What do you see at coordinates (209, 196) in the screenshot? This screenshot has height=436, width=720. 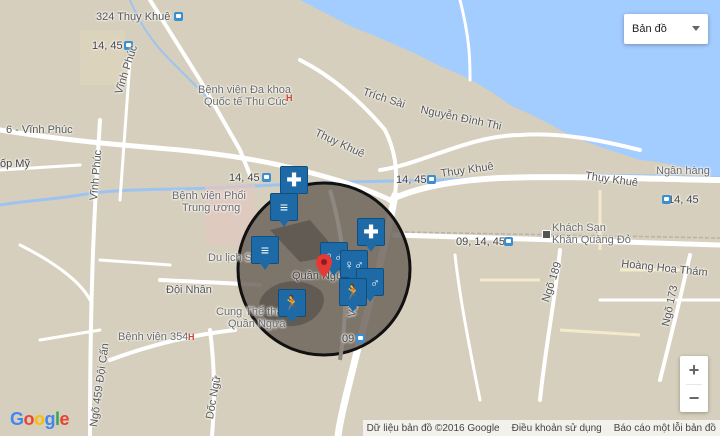 I see `poi-label: Bệnh viện Phổi` at bounding box center [209, 196].